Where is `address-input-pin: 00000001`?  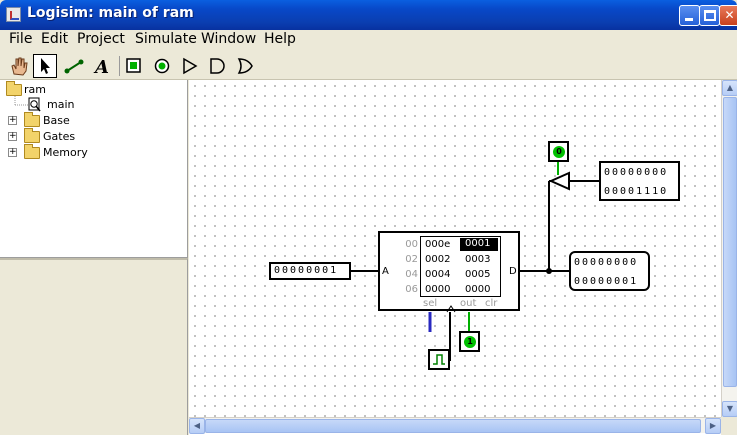 address-input-pin: 00000001 is located at coordinates (310, 271).